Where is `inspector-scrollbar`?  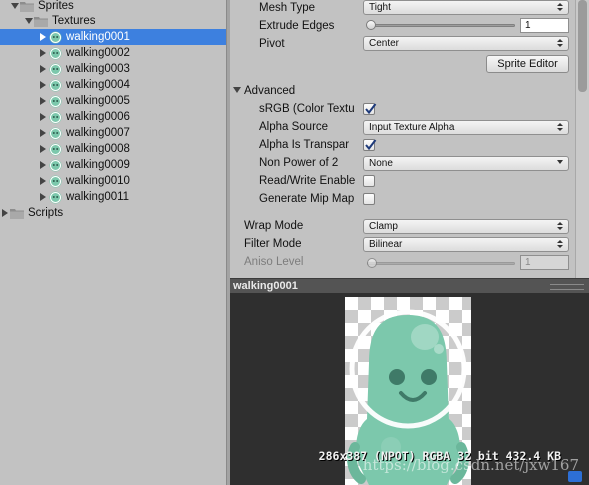
inspector-scrollbar is located at coordinates (582, 139).